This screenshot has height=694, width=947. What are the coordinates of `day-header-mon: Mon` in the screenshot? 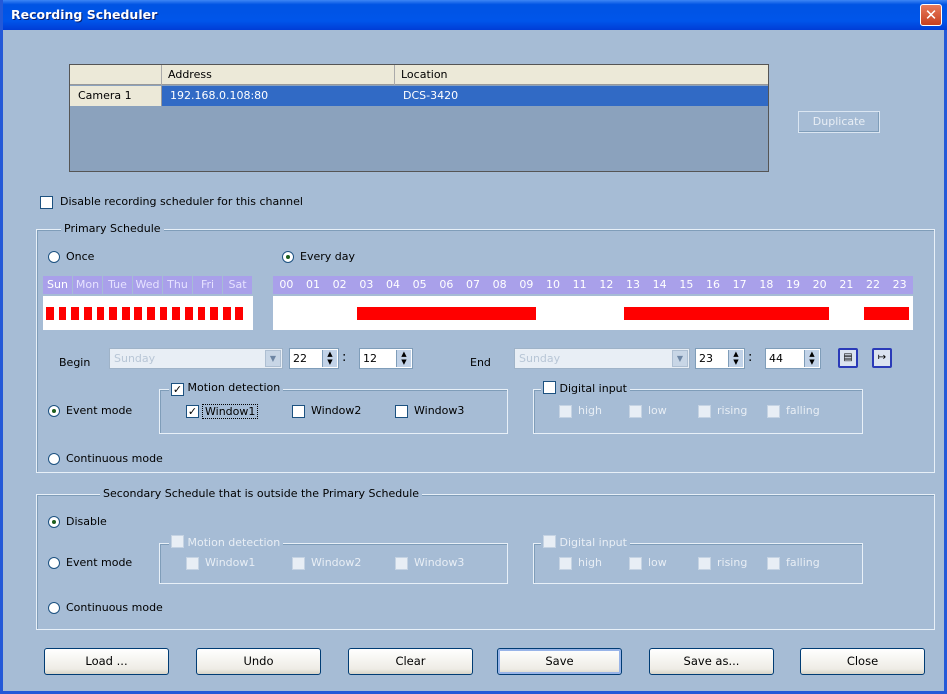 It's located at (87, 285).